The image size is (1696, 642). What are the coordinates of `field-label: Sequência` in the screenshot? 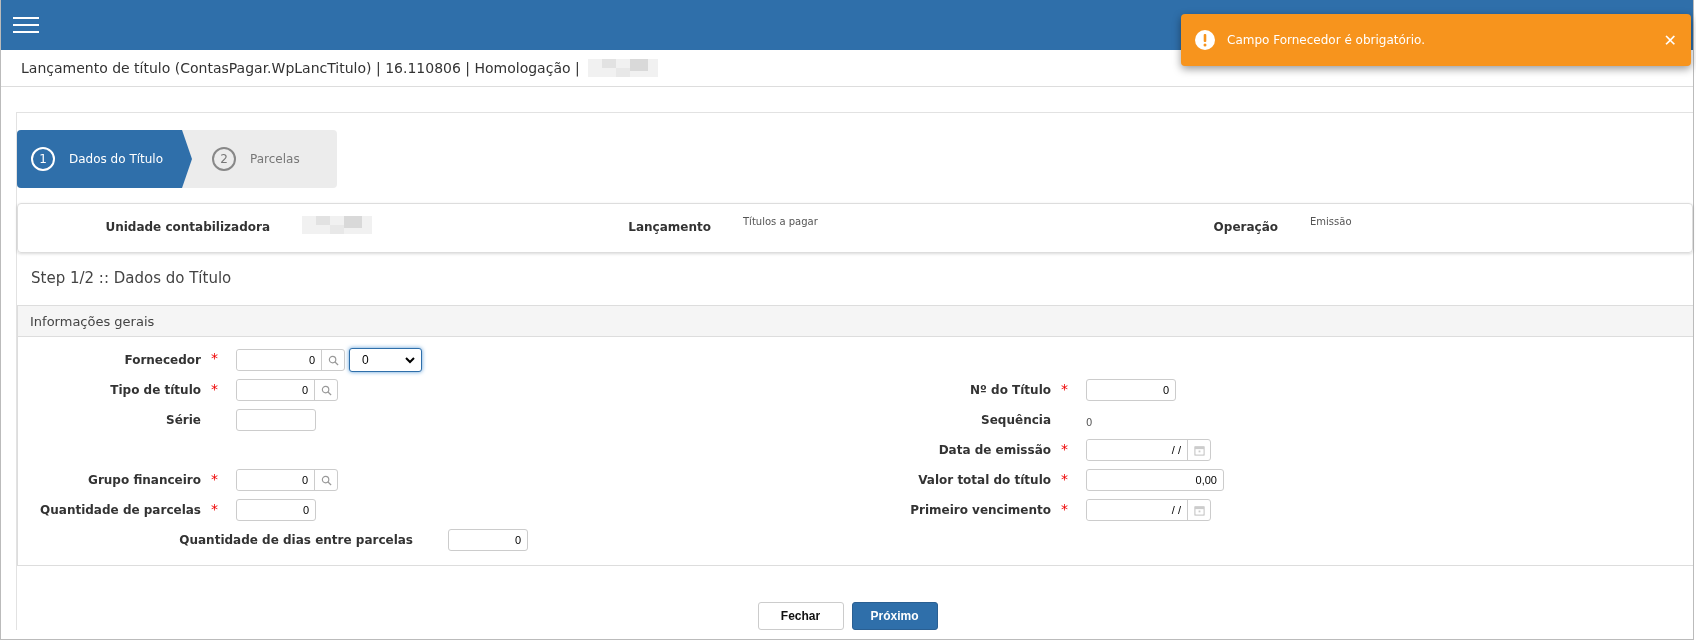 It's located at (1015, 420).